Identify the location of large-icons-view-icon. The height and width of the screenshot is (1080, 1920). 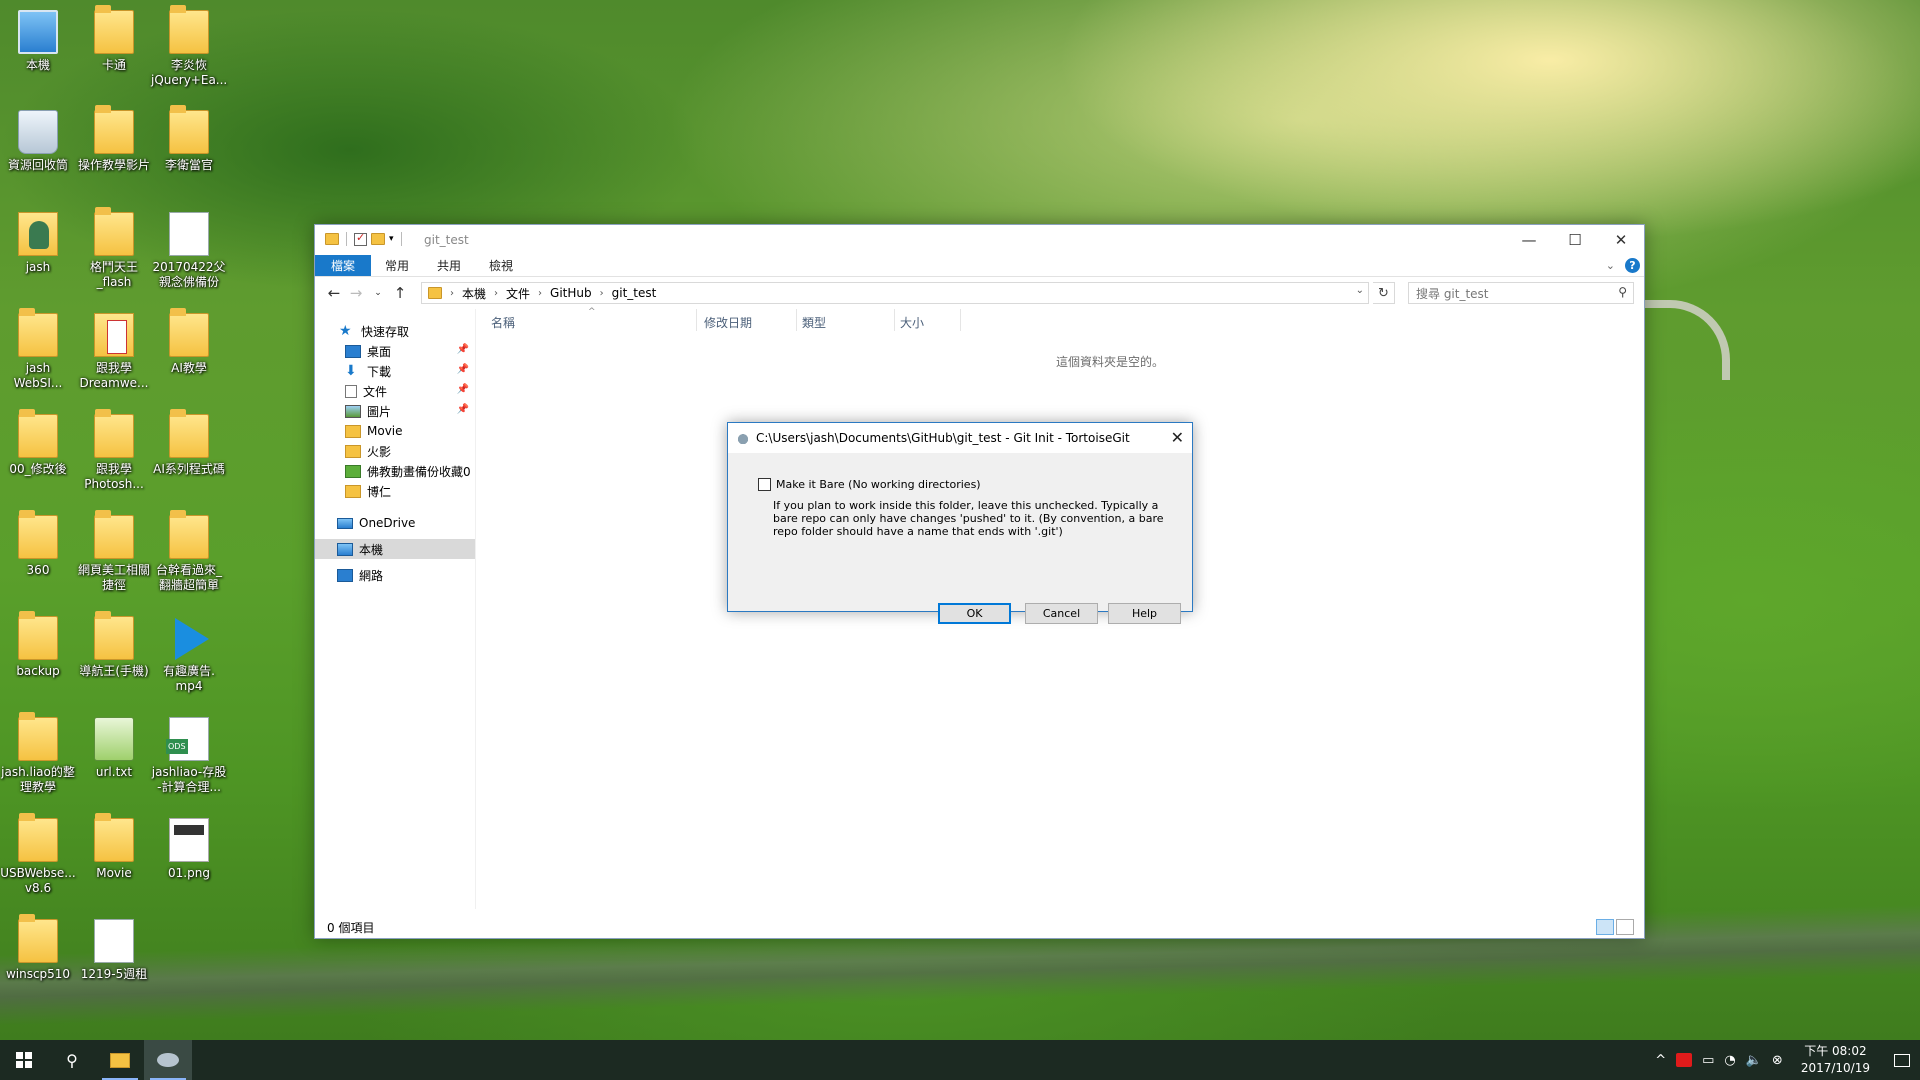
(1625, 927).